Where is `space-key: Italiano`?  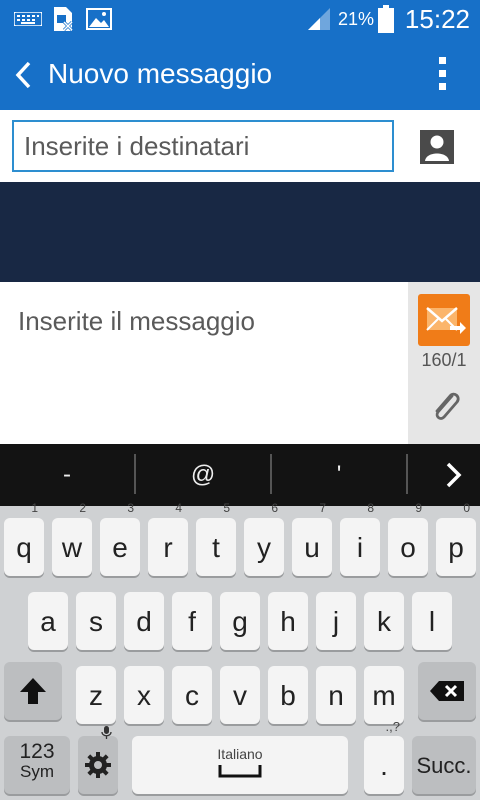
space-key: Italiano is located at coordinates (240, 765).